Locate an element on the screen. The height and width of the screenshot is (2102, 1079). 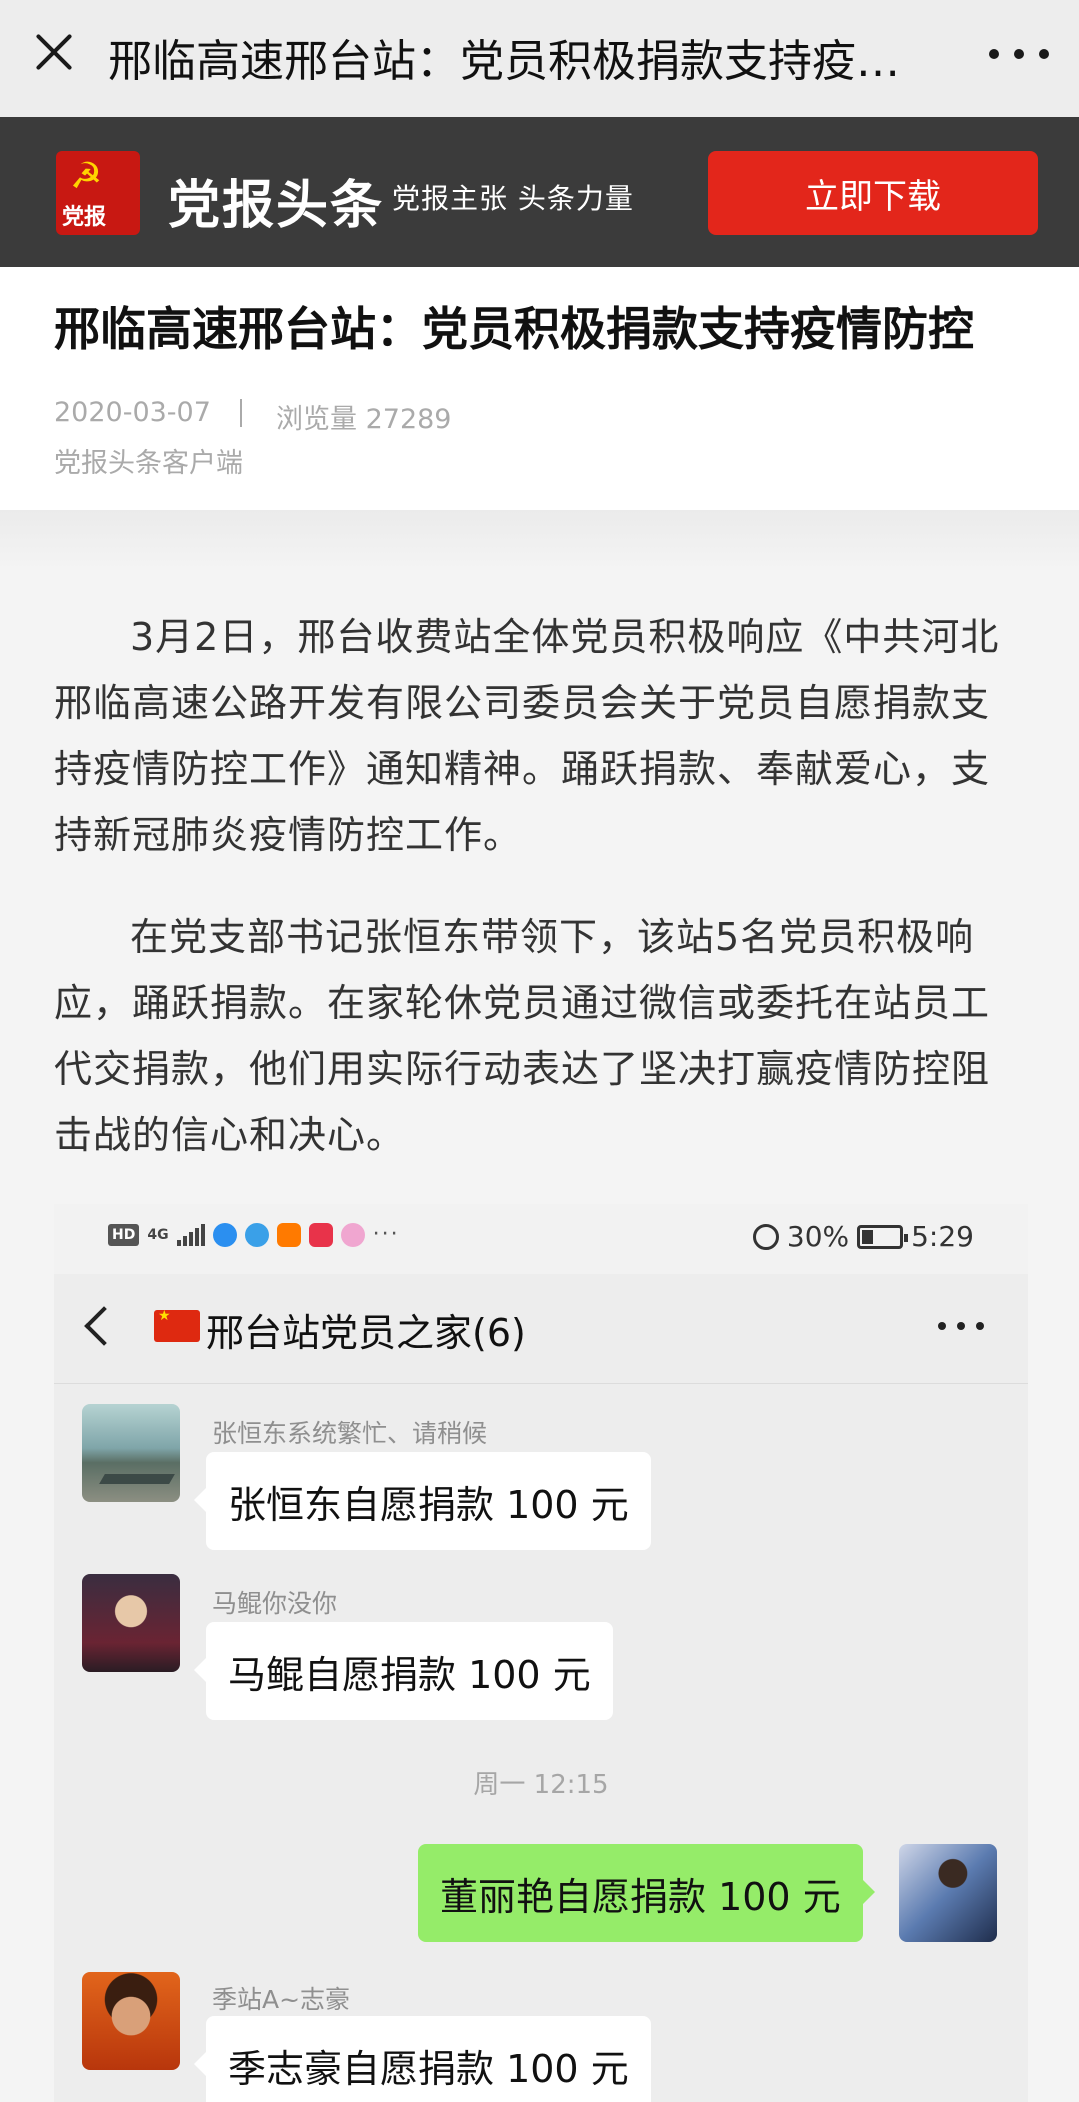
chat-title: 邢台站党员之家(6) is located at coordinates (366, 1333).